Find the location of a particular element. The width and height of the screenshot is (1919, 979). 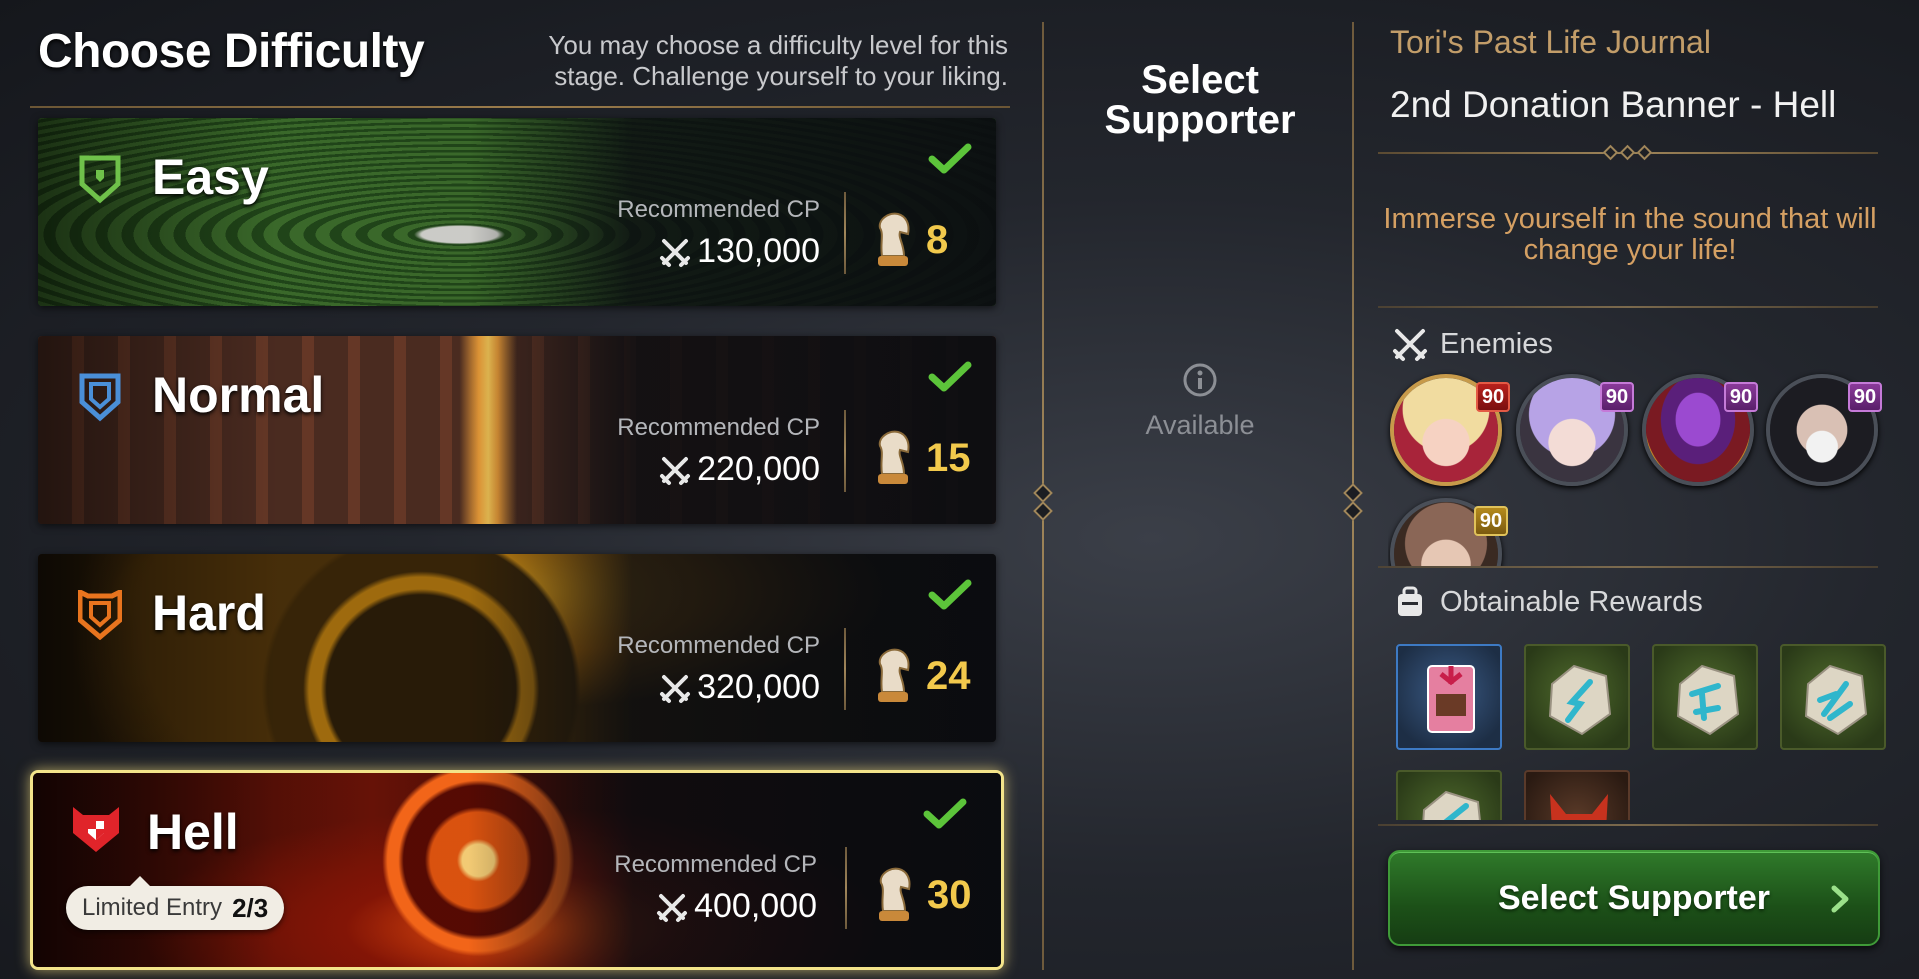

gift-card-icon is located at coordinates (1451, 699).